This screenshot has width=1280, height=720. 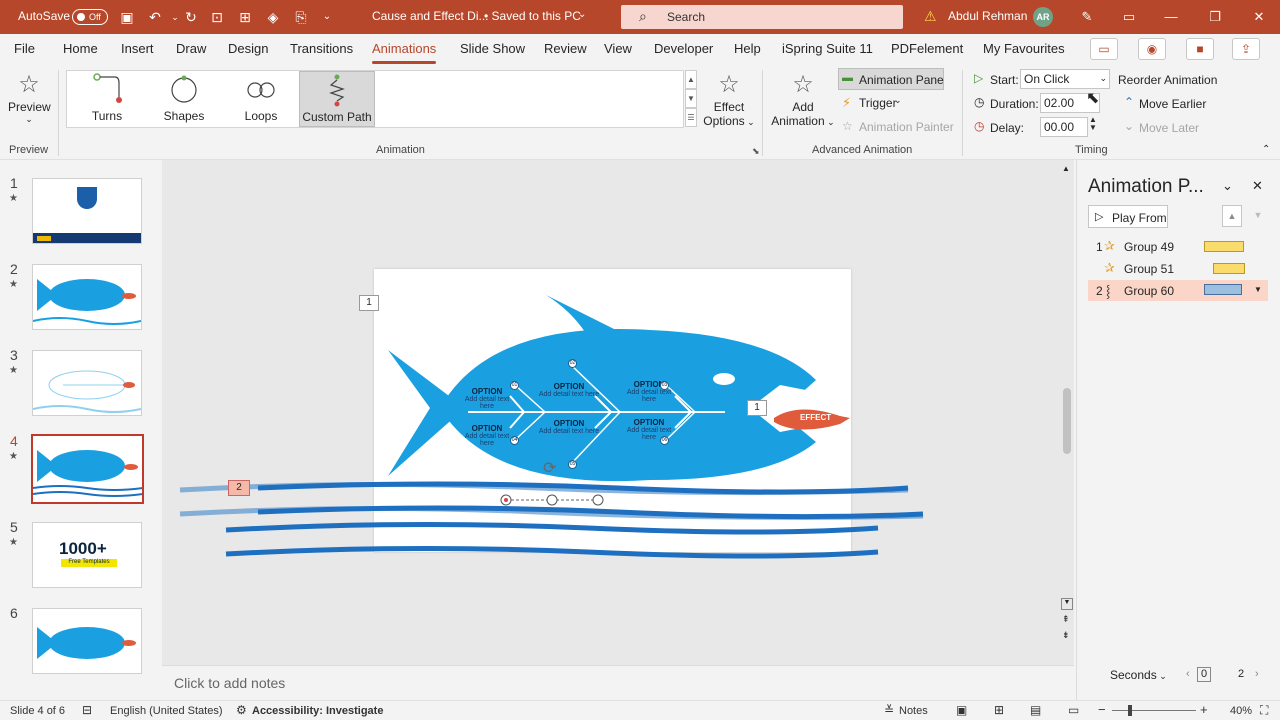 I want to click on accessibility-status: Accessibility: Investigate, so click(x=317, y=711).